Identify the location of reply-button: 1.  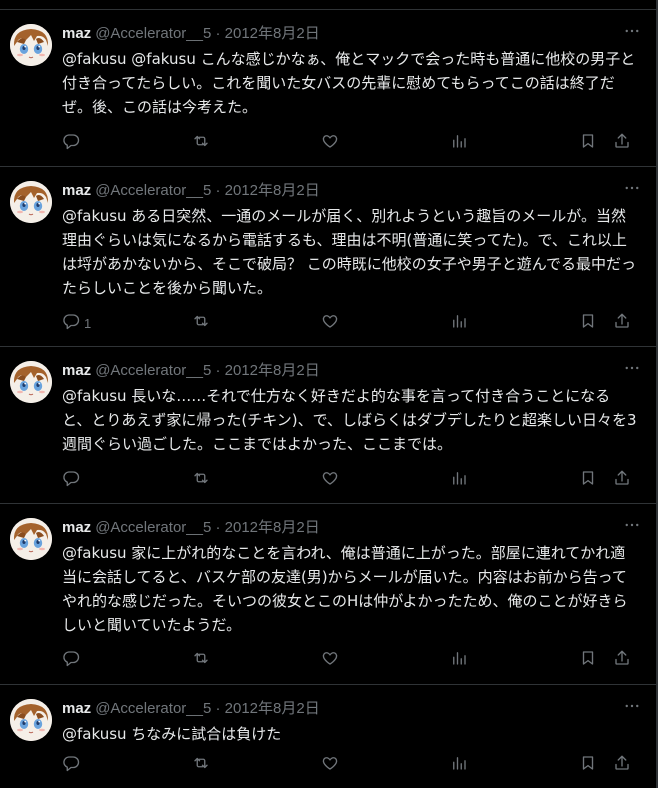
(76, 323).